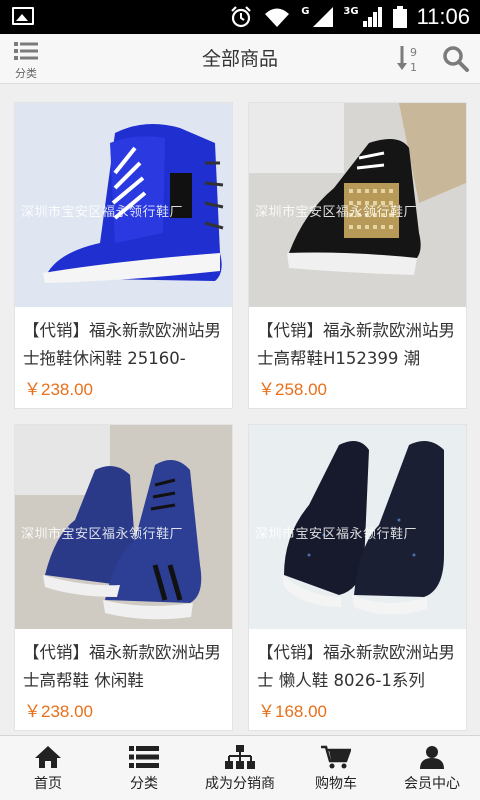 This screenshot has height=800, width=480. What do you see at coordinates (323, 17) in the screenshot?
I see `signal-icon` at bounding box center [323, 17].